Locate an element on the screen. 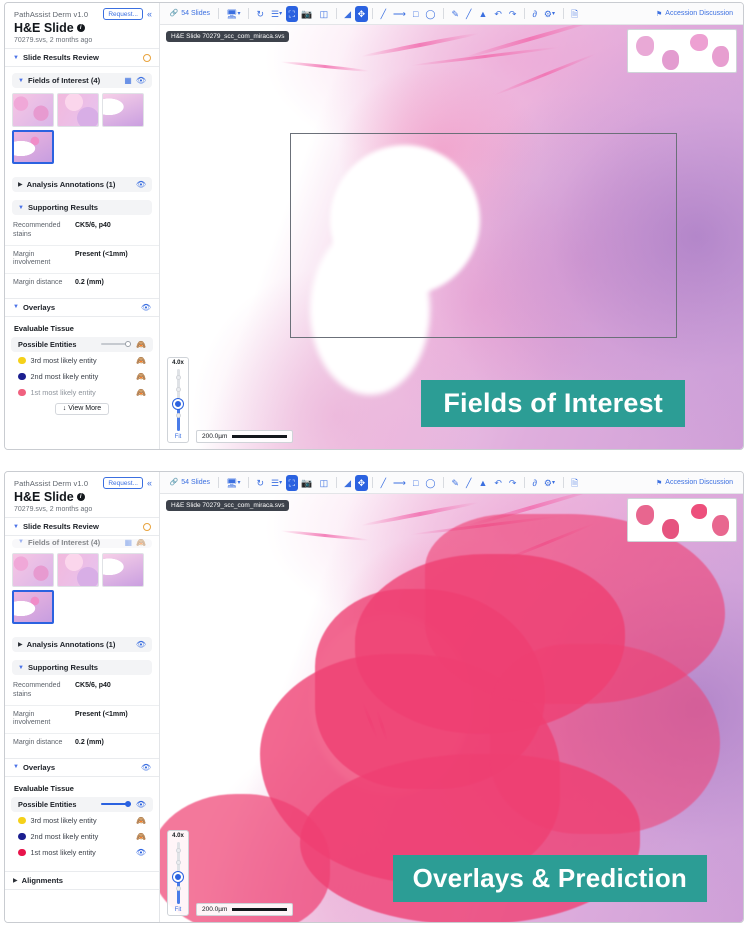 Image resolution: width=748 pixels, height=927 pixels. view-more-button: ↓ View More is located at coordinates (82, 408).